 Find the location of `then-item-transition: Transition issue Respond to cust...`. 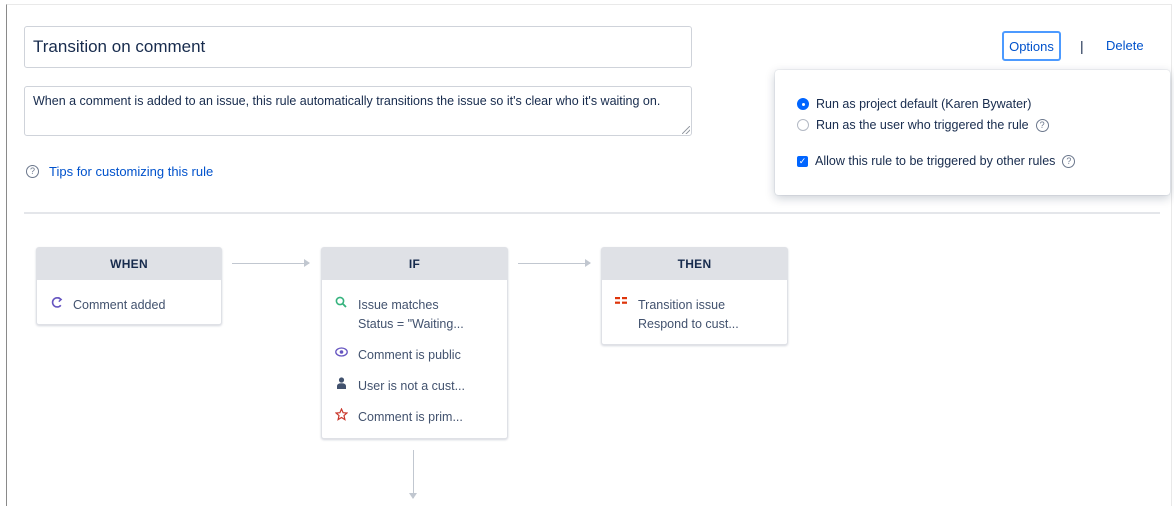

then-item-transition: Transition issue Respond to cust... is located at coordinates (676, 315).